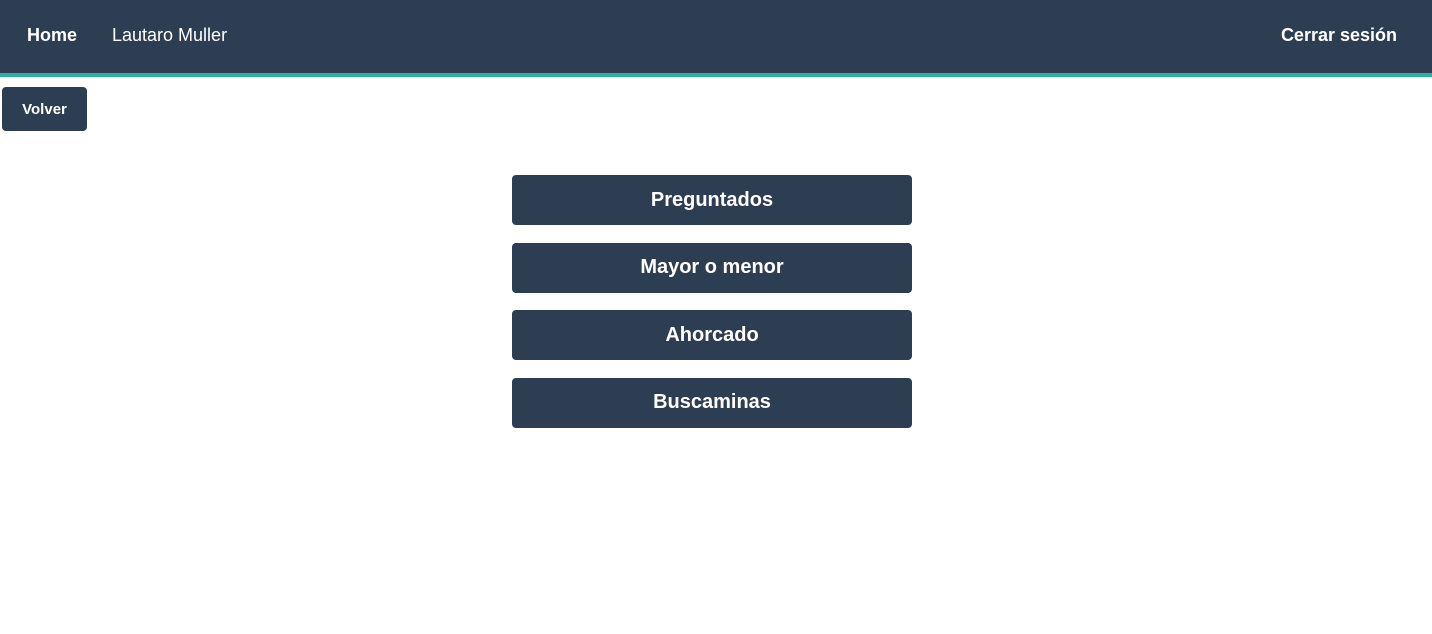 The width and height of the screenshot is (1432, 634). What do you see at coordinates (712, 200) in the screenshot?
I see `game-button-preguntados: Preguntados` at bounding box center [712, 200].